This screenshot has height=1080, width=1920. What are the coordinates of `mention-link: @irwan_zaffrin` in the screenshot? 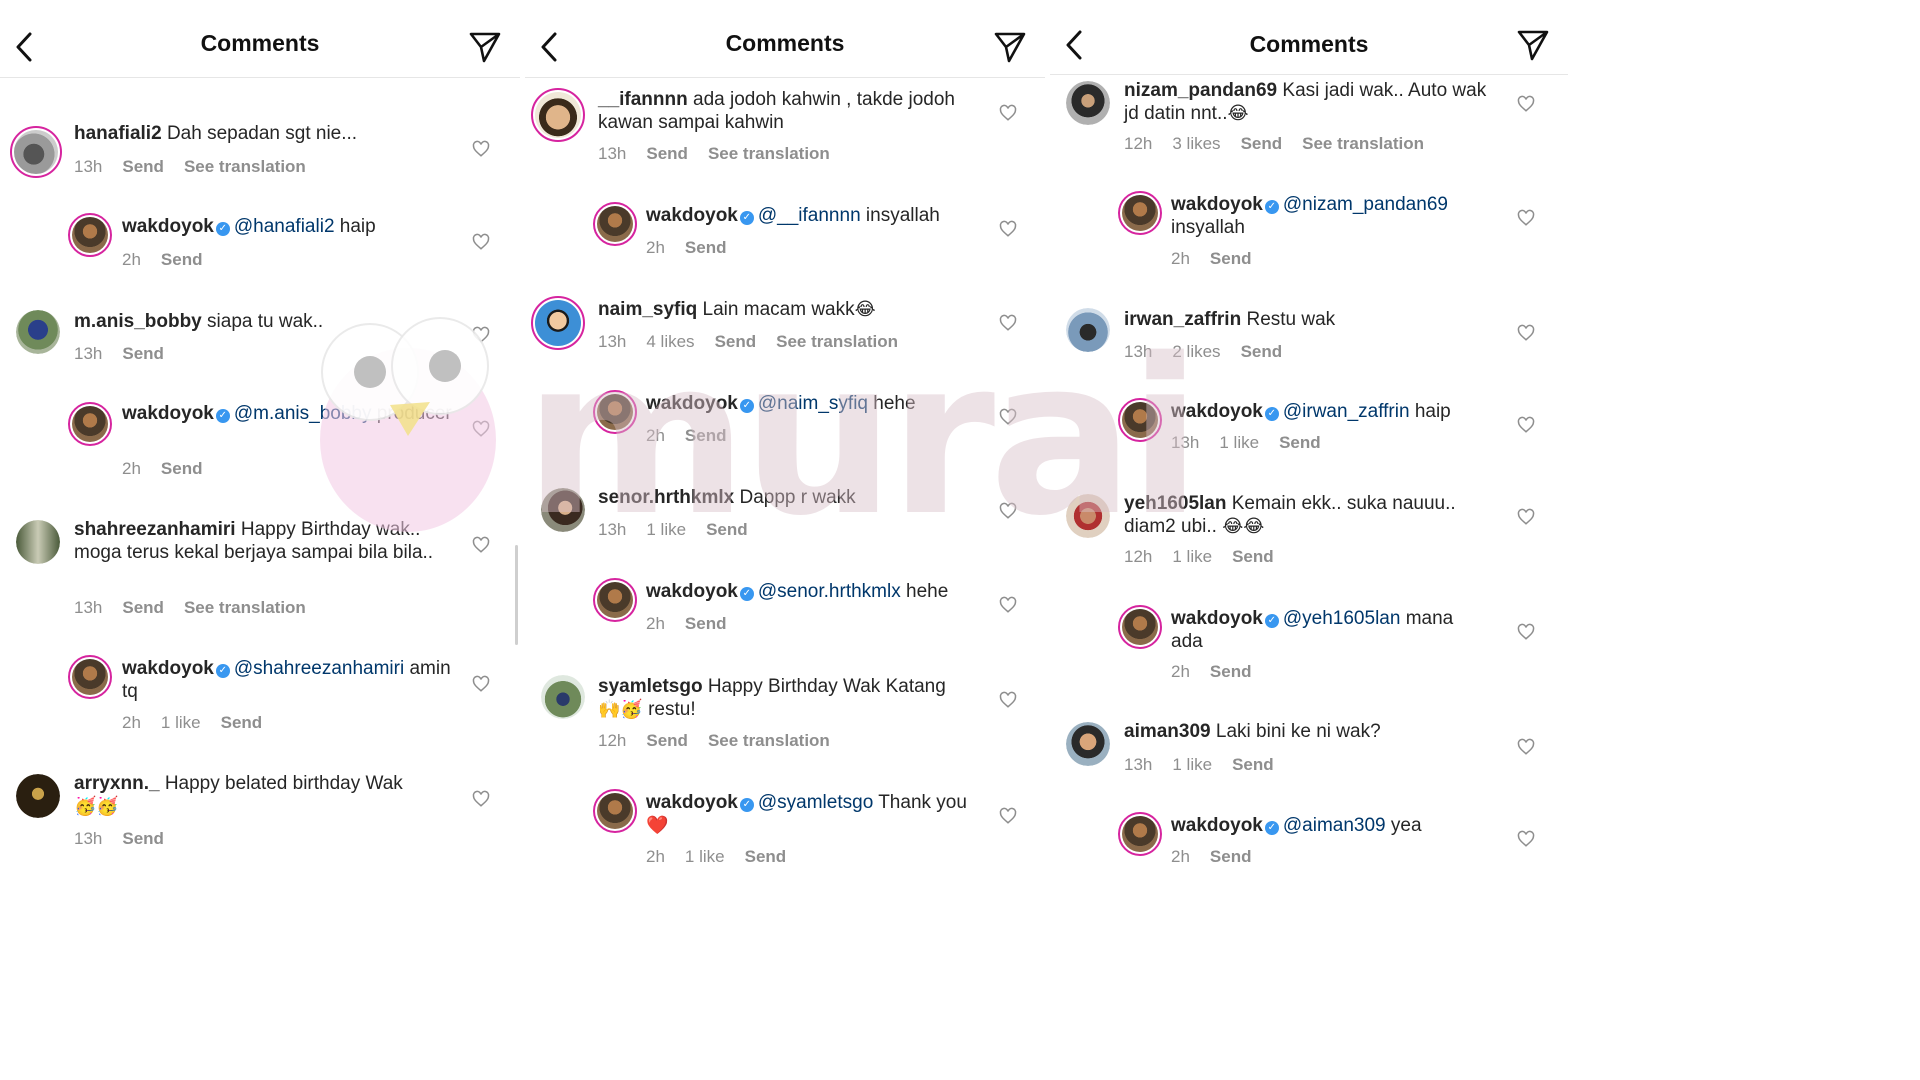 It's located at (1346, 411).